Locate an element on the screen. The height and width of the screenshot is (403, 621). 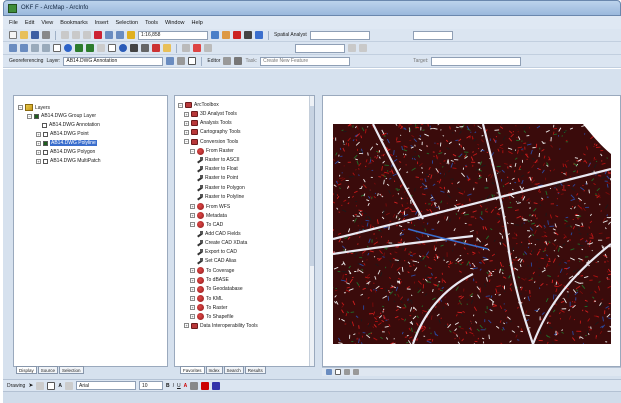
marker-color-icon is located at coordinates (216, 385).